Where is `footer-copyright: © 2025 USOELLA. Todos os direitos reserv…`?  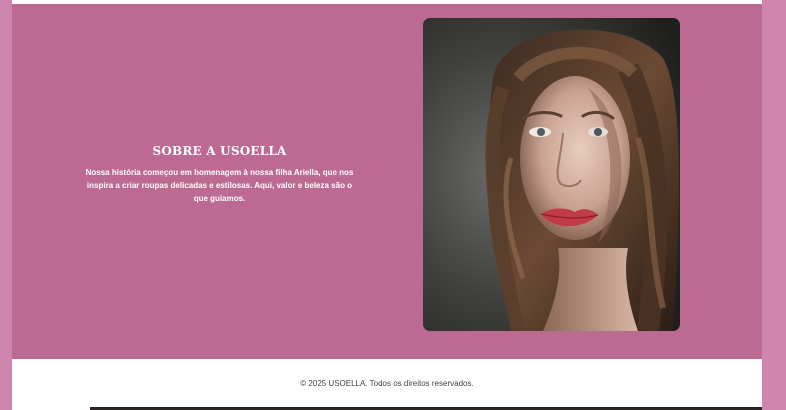 footer-copyright: © 2025 USOELLA. Todos os direitos reserv… is located at coordinates (387, 383).